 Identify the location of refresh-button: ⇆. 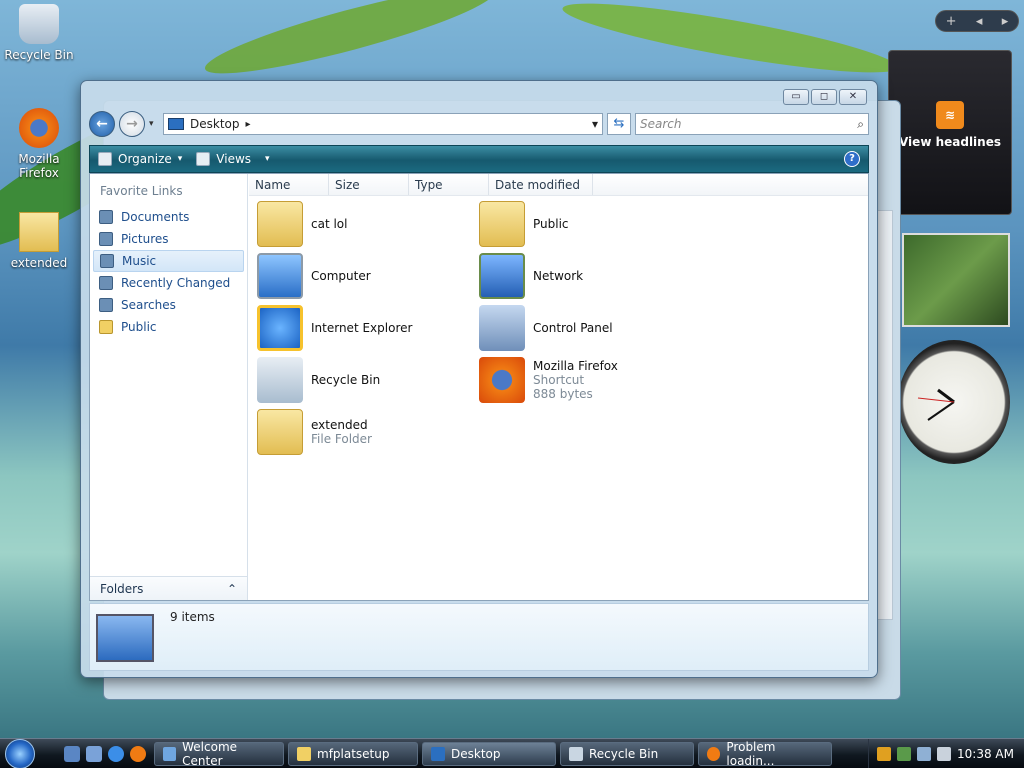
(619, 124).